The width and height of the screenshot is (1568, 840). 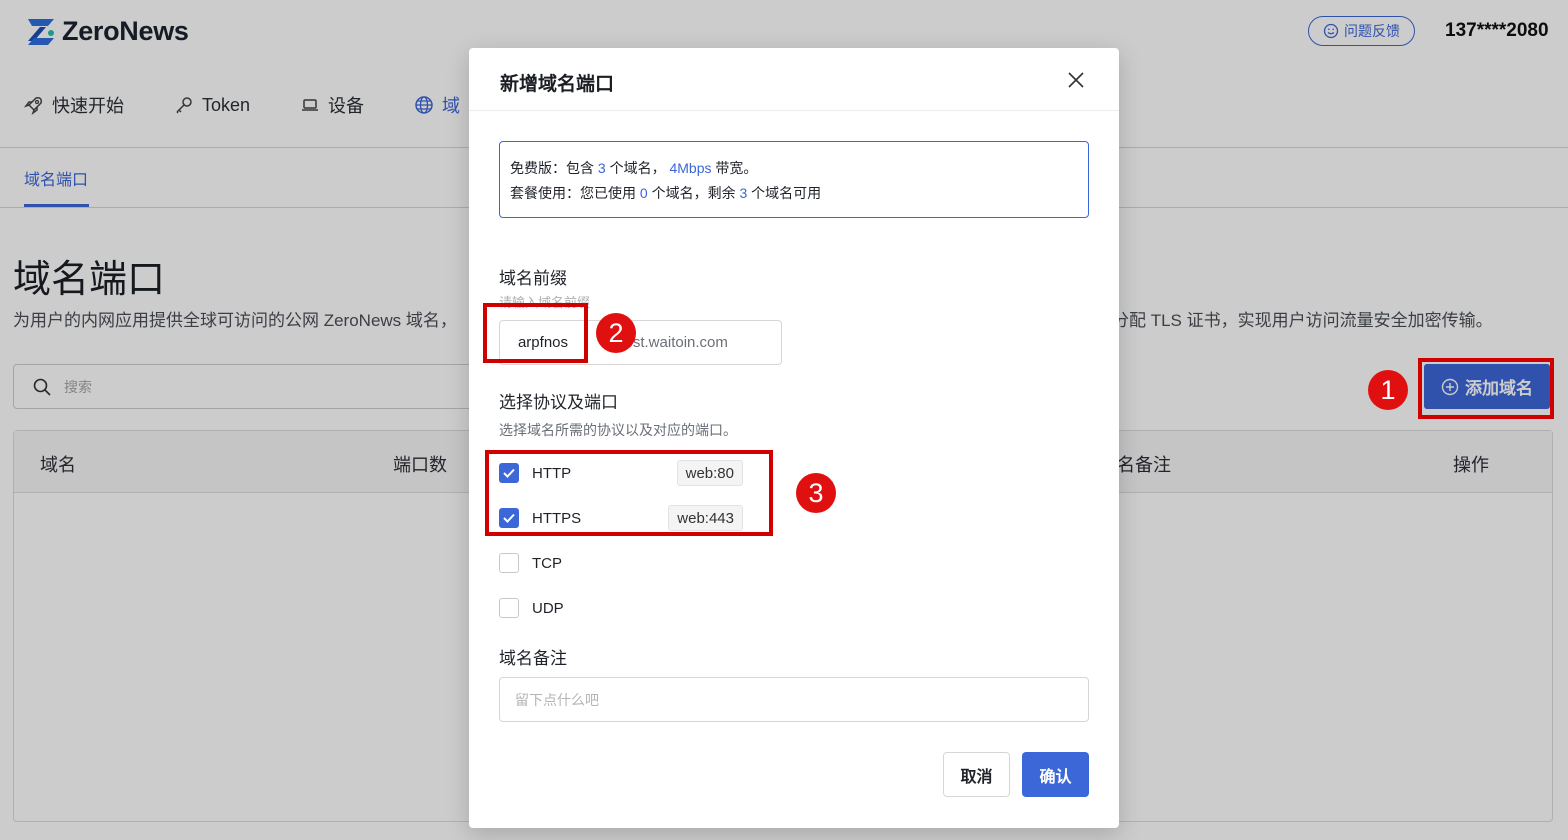 What do you see at coordinates (548, 608) in the screenshot?
I see `protocol-name: UDP` at bounding box center [548, 608].